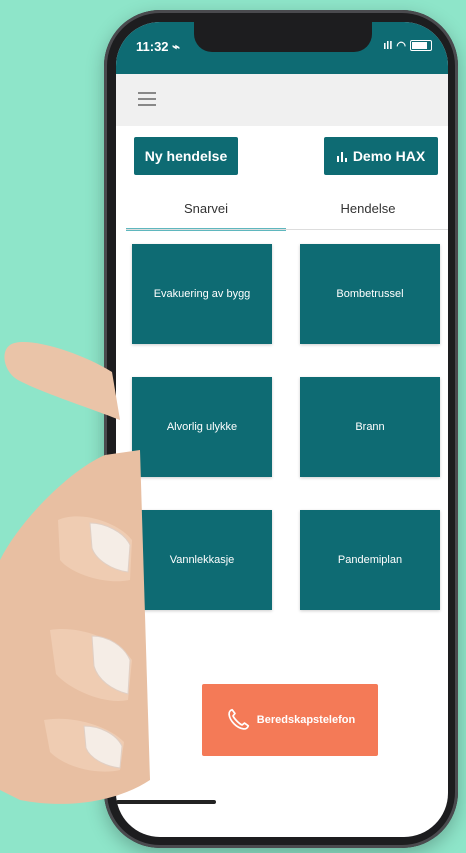 The image size is (466, 853). Describe the element at coordinates (186, 156) in the screenshot. I see `new-event-button: Ny hendelse` at that location.